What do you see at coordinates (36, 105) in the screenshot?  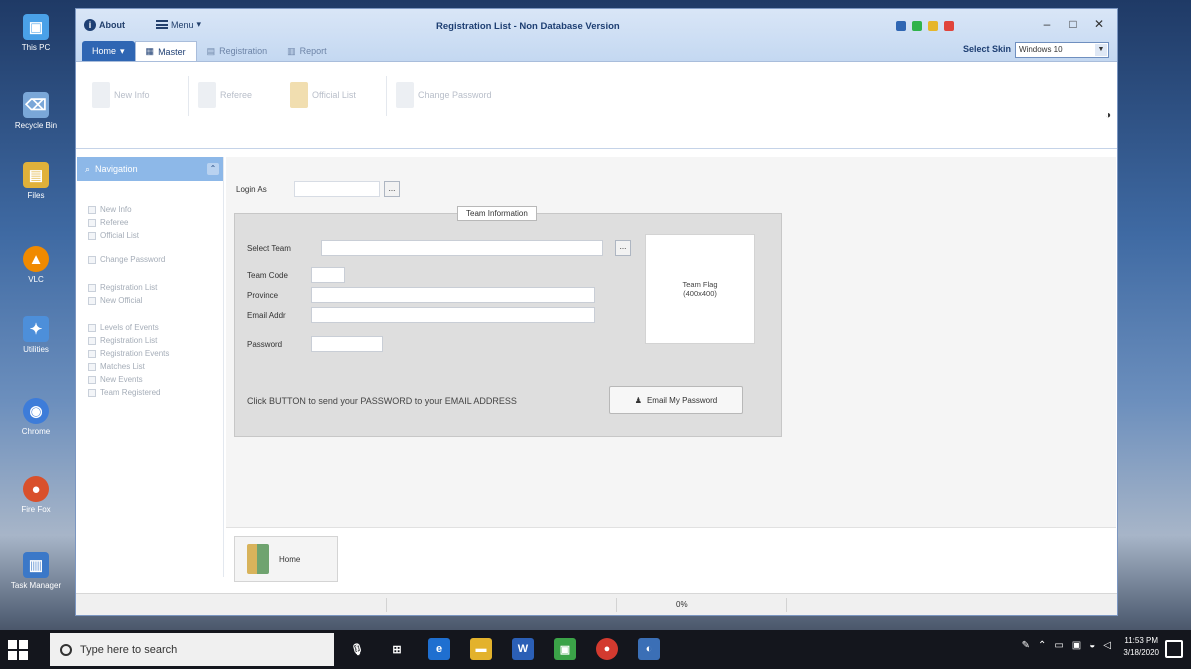 I see `recycle-bin-icon: ⌫` at bounding box center [36, 105].